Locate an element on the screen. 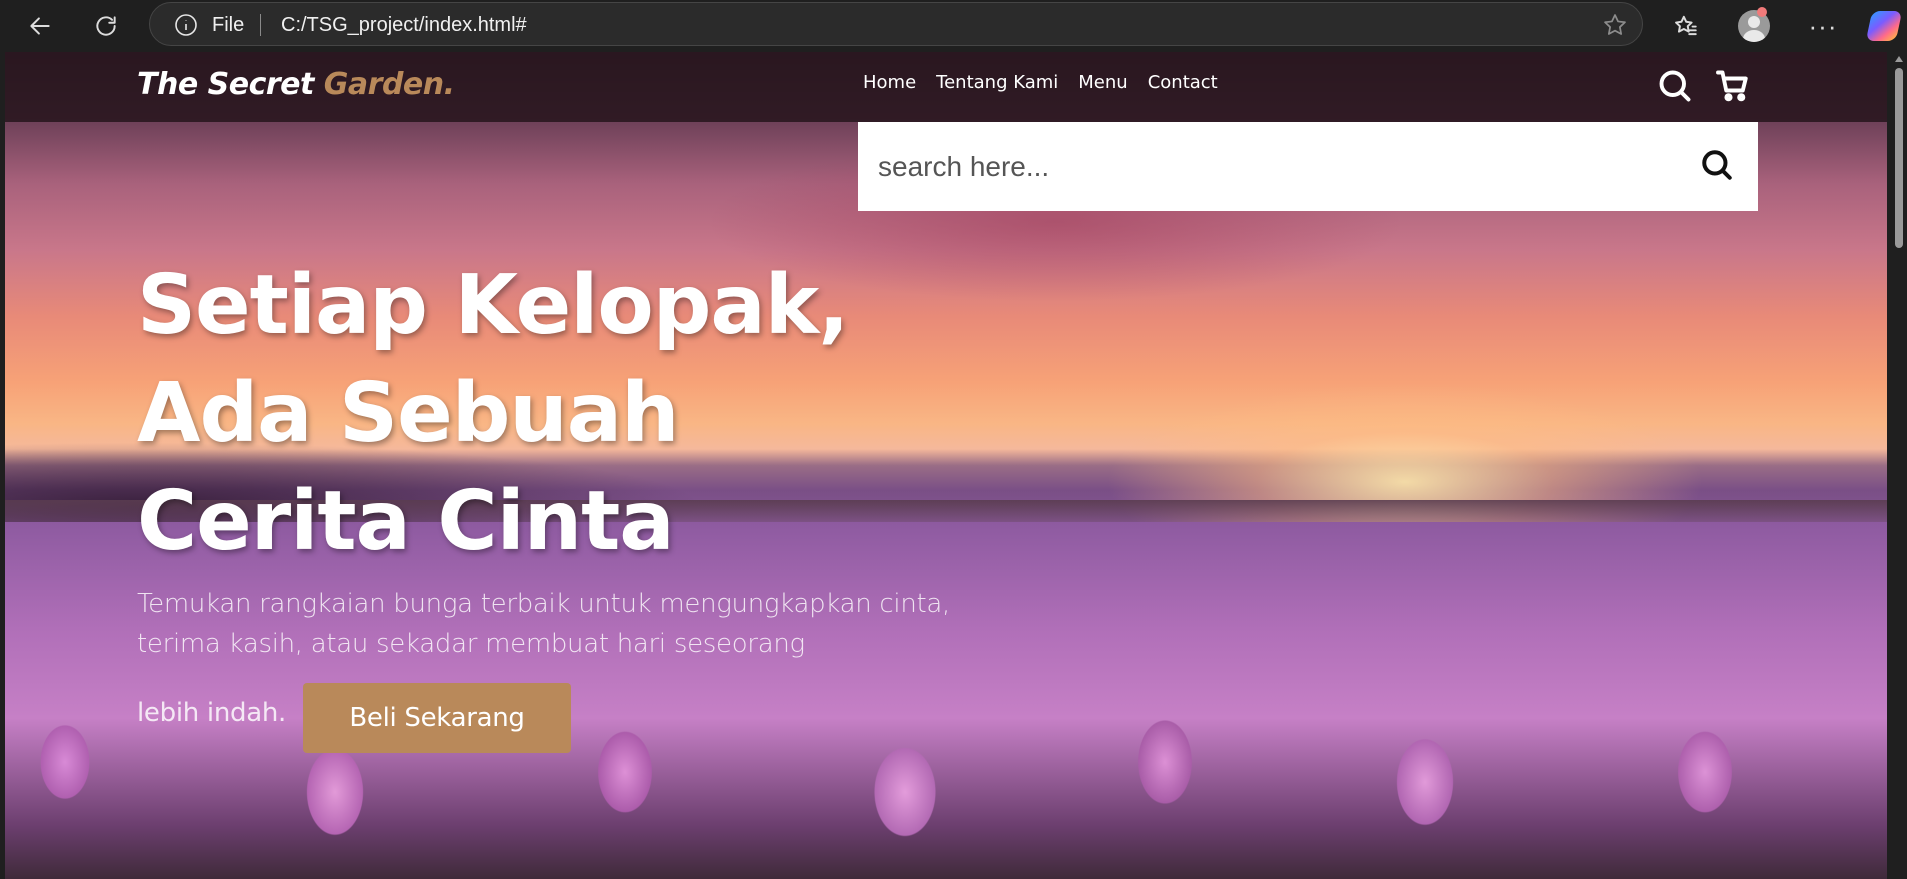  search-dropdown is located at coordinates (1308, 166).